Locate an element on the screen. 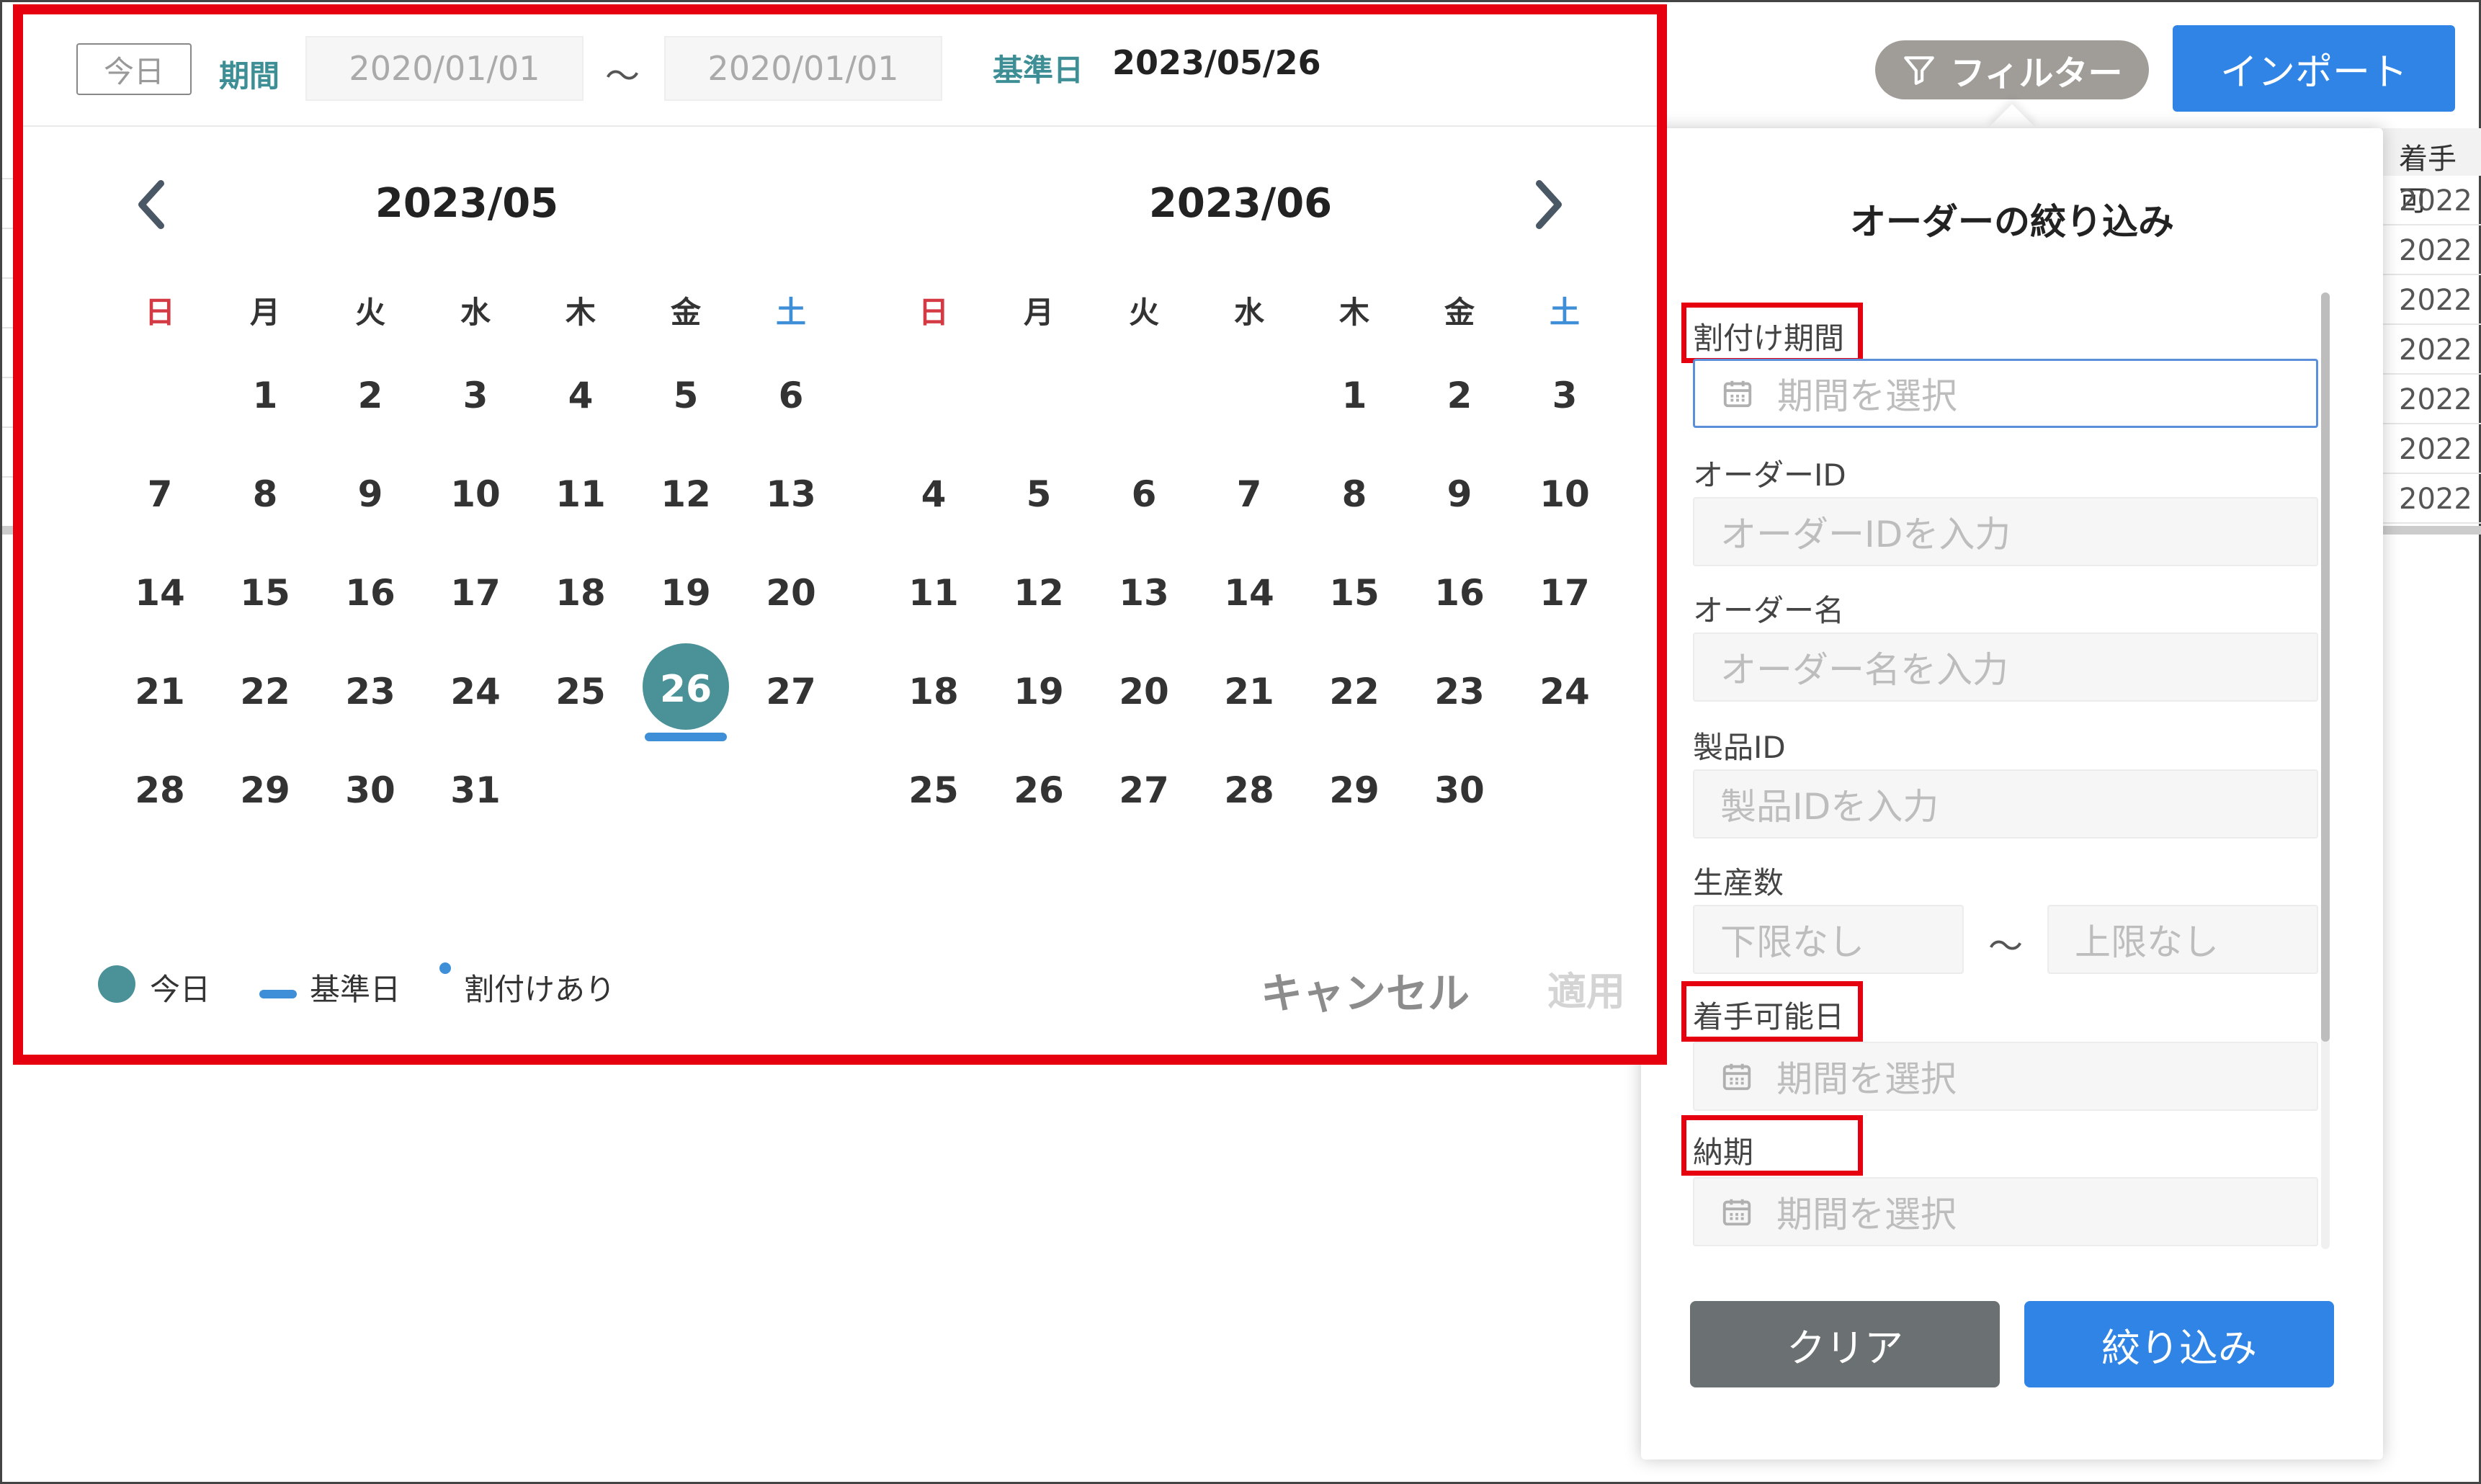 The width and height of the screenshot is (2481, 1484). cancel-button: キャンセル is located at coordinates (1365, 990).